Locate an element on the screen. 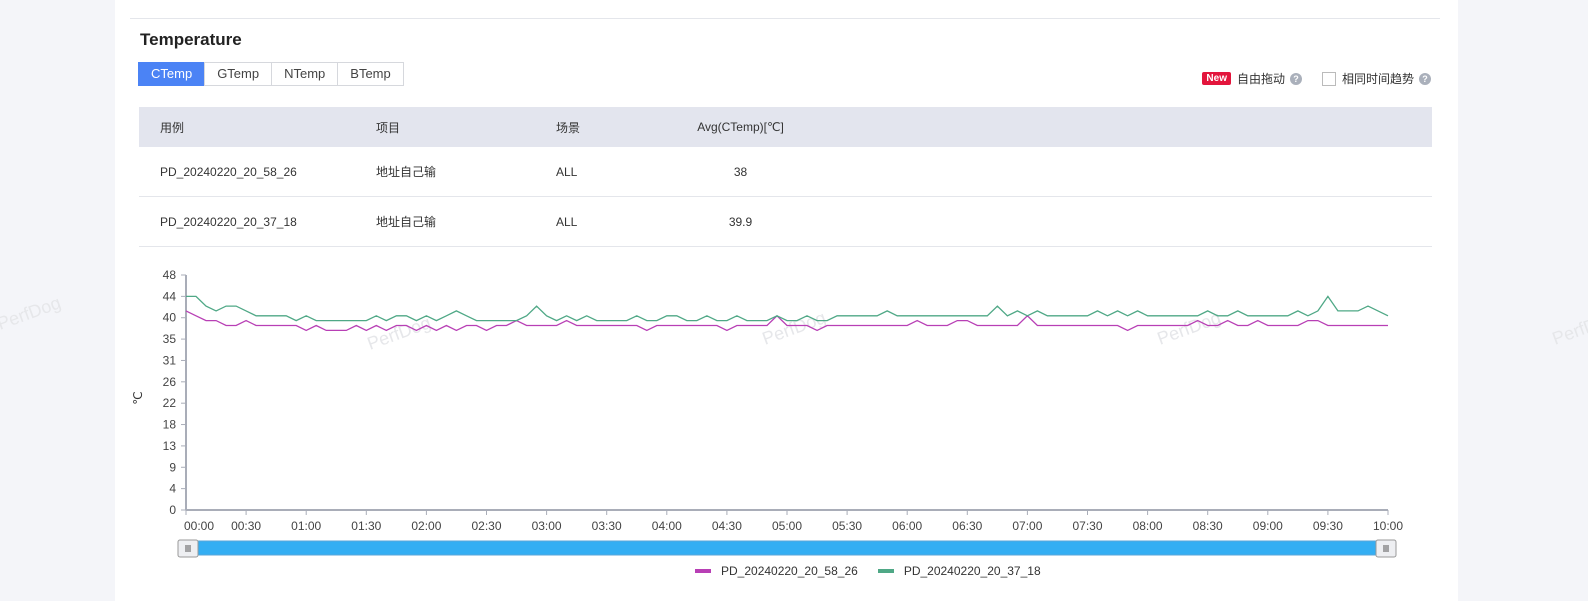 The width and height of the screenshot is (1588, 601). x-tick-label: 04:00 is located at coordinates (667, 526).